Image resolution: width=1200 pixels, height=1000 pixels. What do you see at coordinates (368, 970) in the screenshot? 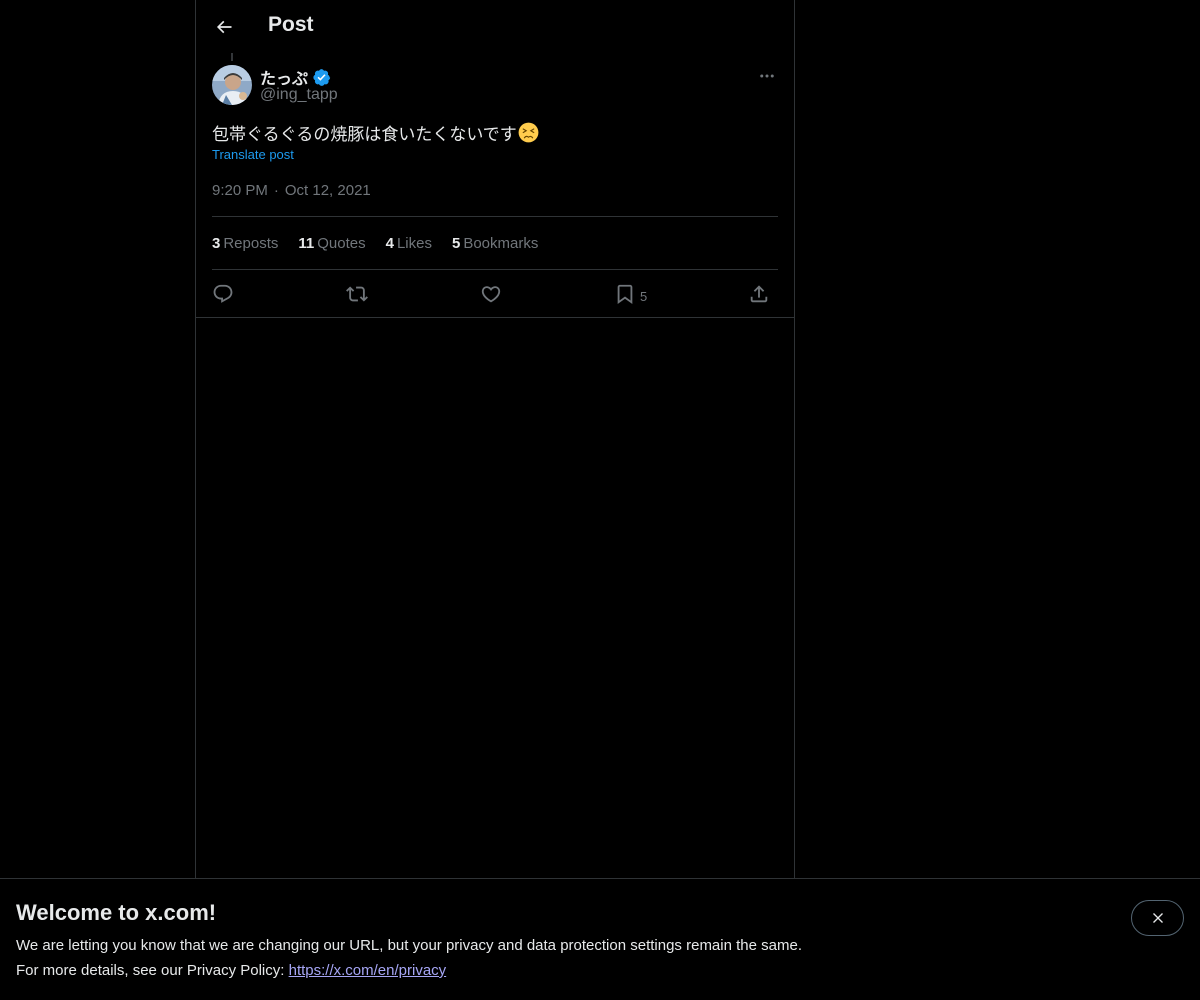
I see `privacy-policy-link: https://x.com/en/privacy` at bounding box center [368, 970].